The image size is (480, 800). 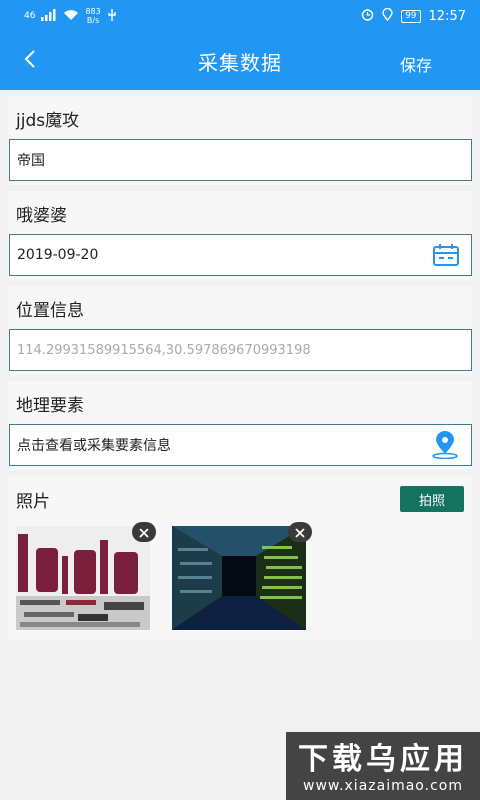 What do you see at coordinates (50, 406) in the screenshot?
I see `field-label: 地理要素` at bounding box center [50, 406].